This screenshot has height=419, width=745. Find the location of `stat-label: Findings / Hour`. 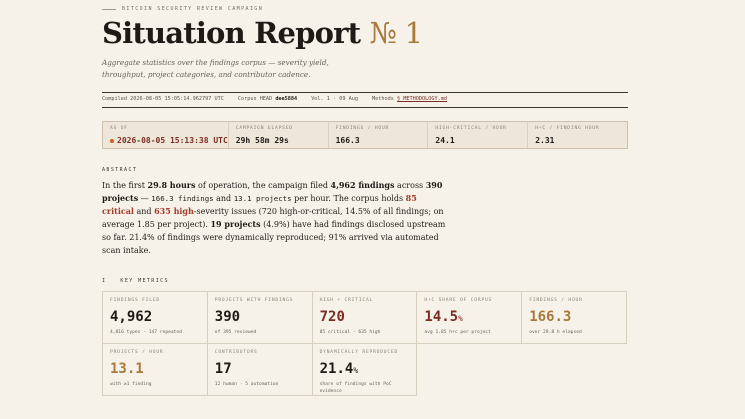

stat-label: Findings / Hour is located at coordinates (362, 128).